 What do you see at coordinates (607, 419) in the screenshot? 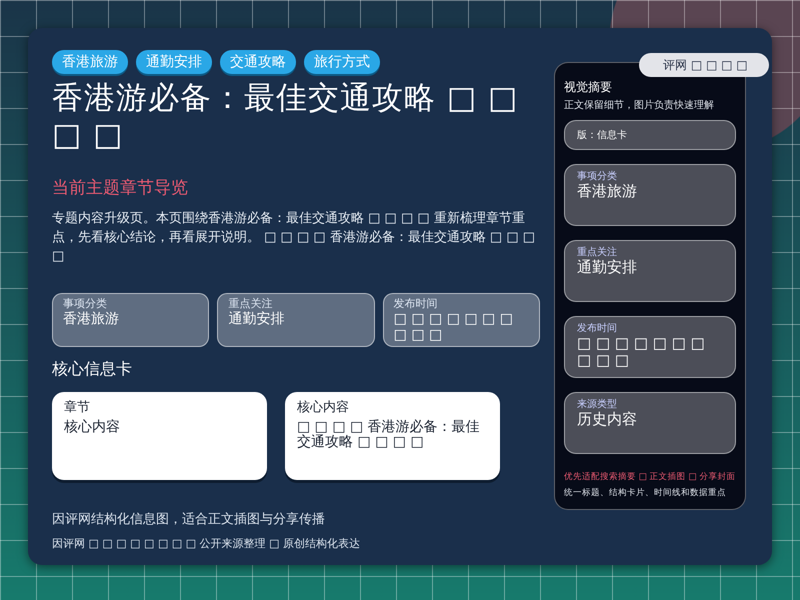
I see `summary-value: 历史内容` at bounding box center [607, 419].